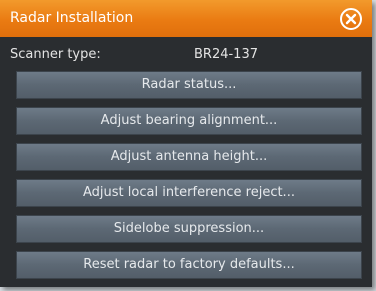 The height and width of the screenshot is (291, 376). Describe the element at coordinates (226, 54) in the screenshot. I see `scanner-type-value: BR24-137` at that location.